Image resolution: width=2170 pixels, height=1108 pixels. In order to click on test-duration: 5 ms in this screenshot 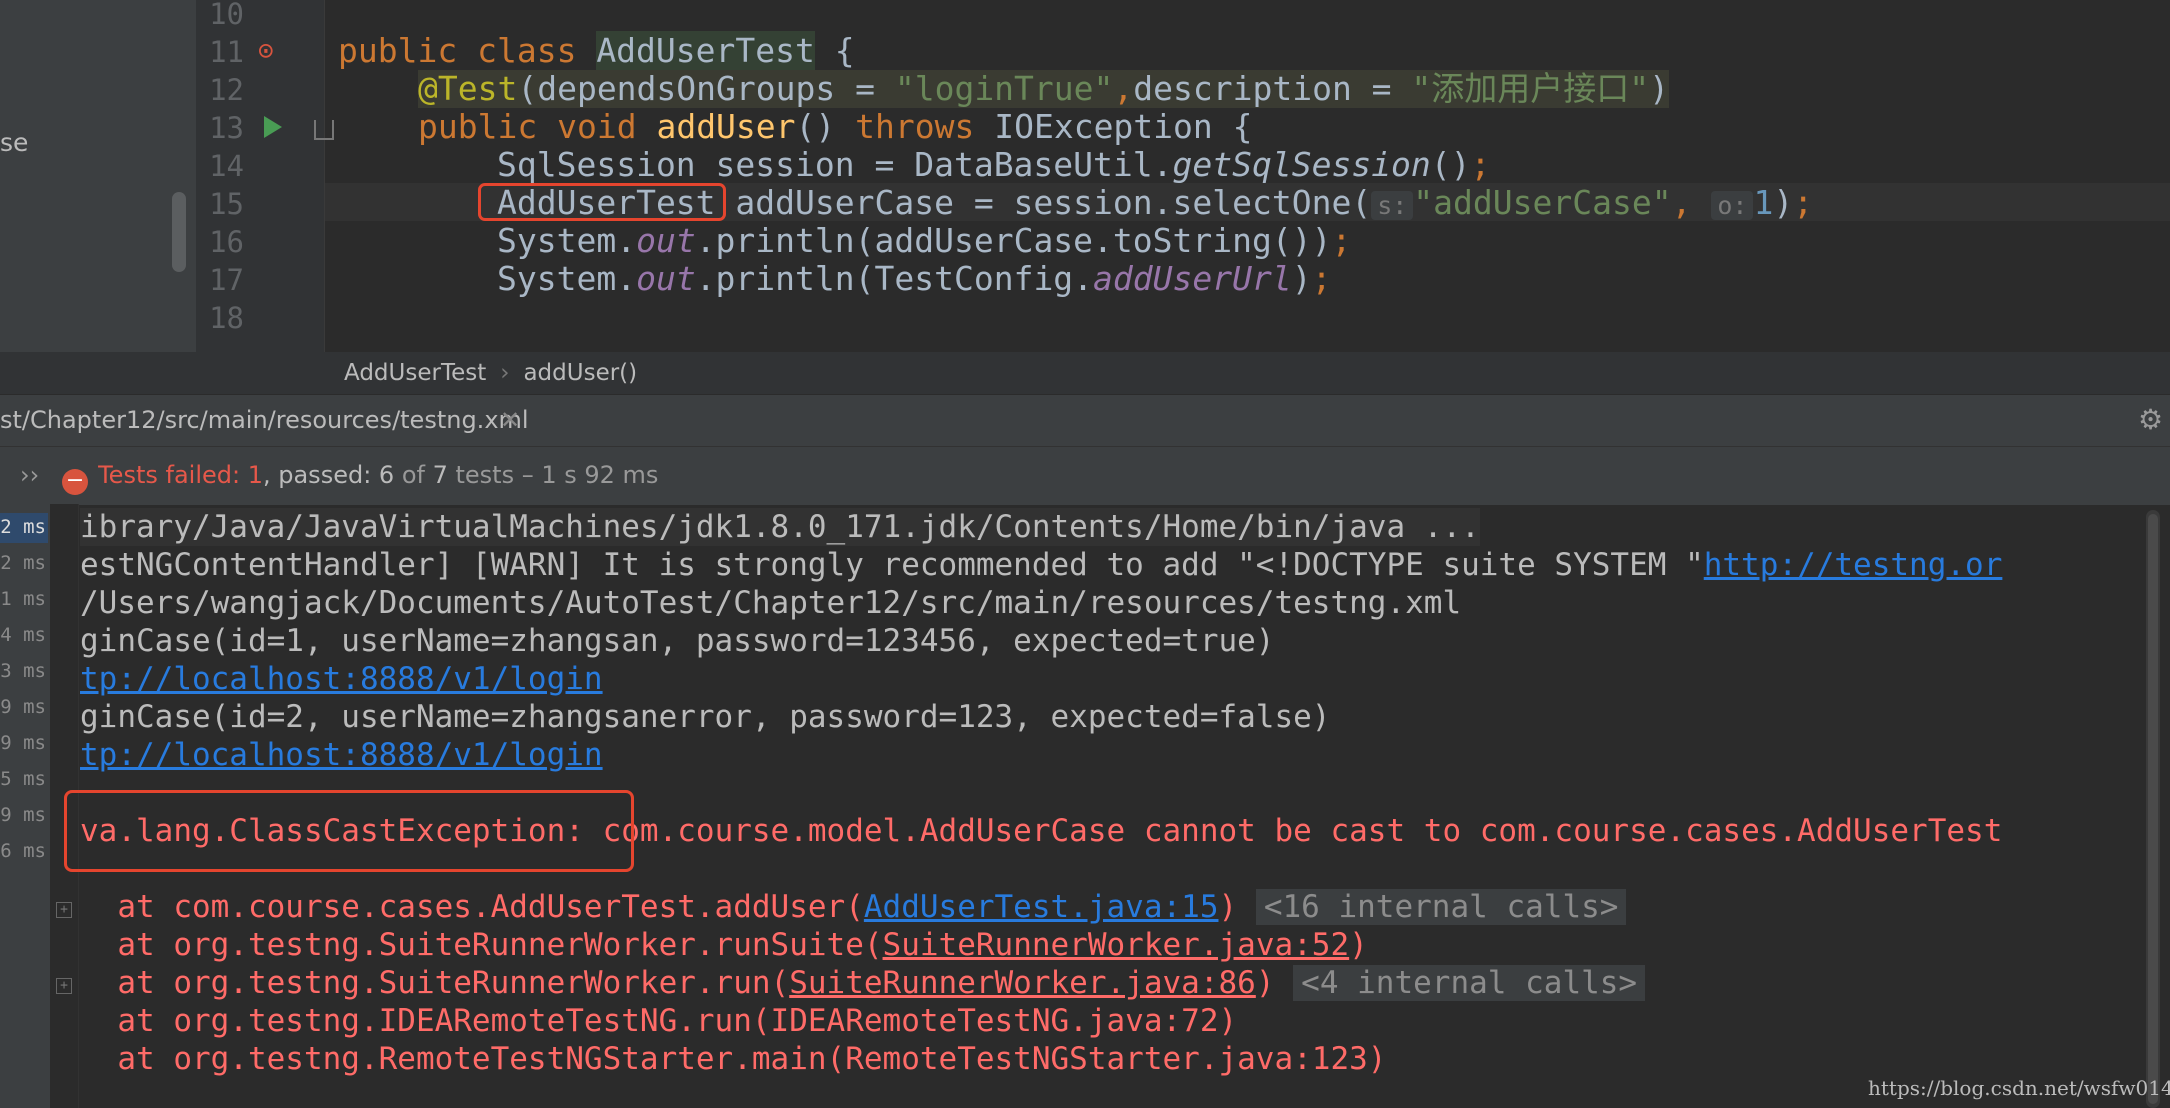, I will do `click(23, 779)`.